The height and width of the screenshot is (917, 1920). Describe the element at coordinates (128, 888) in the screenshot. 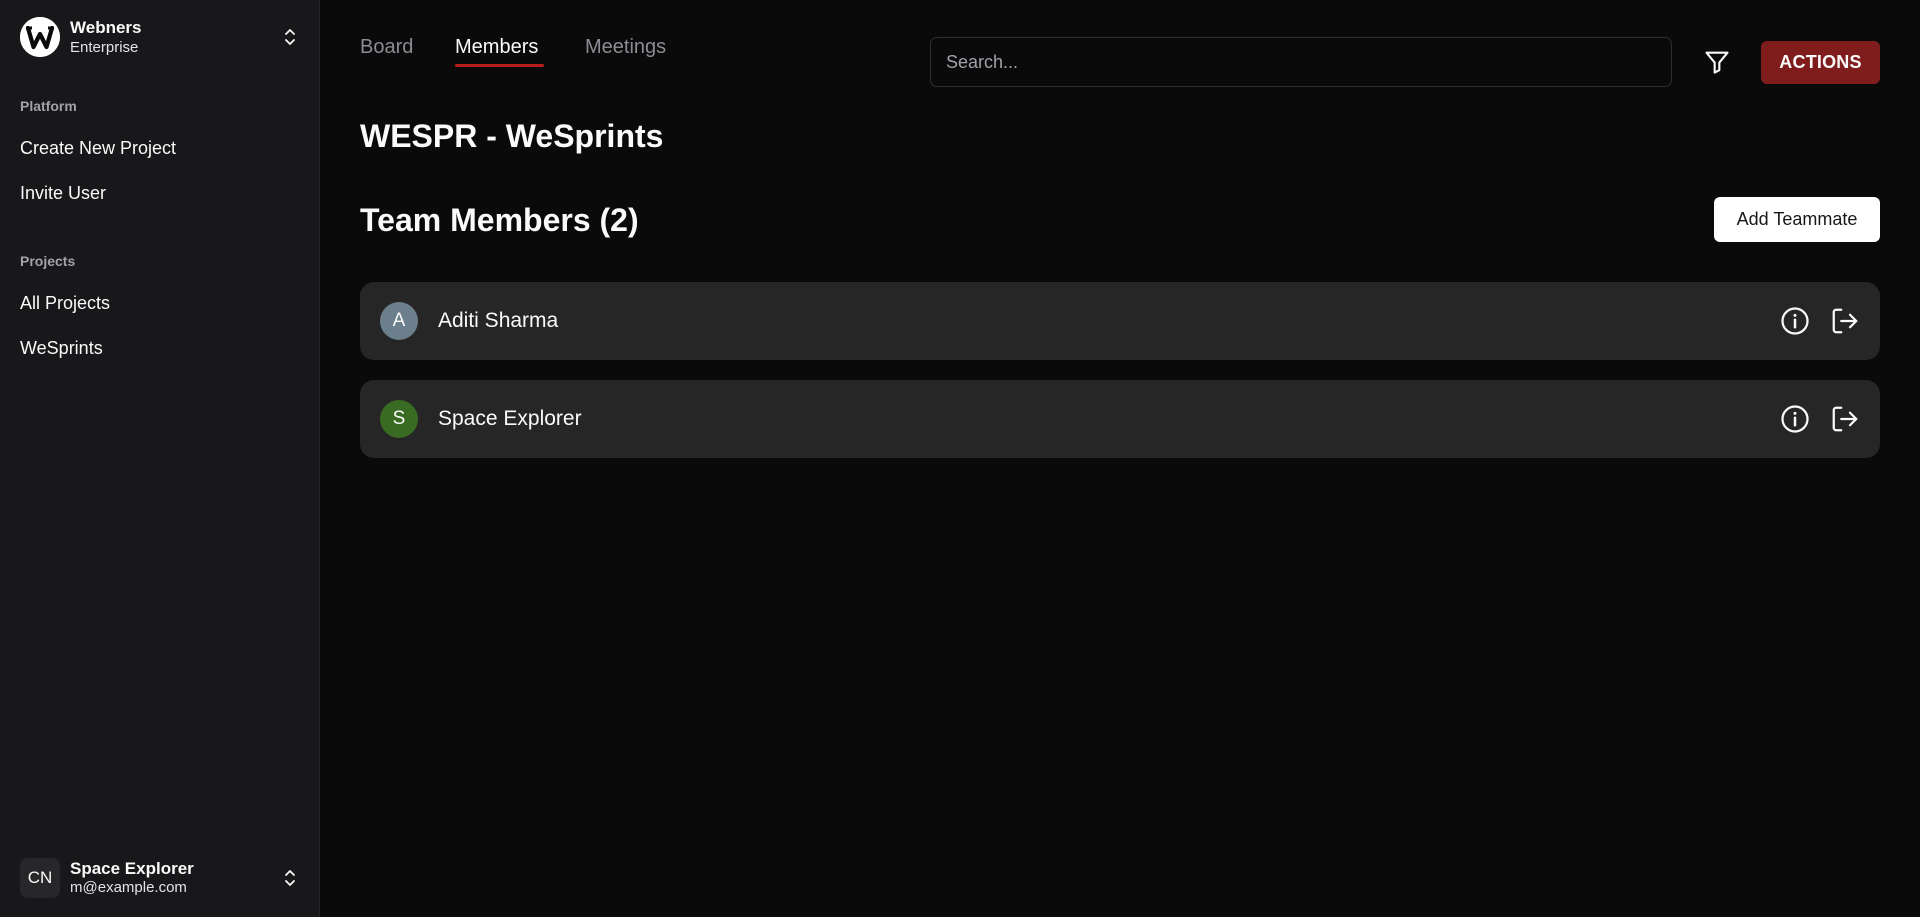

I see `user-email: m@example.com` at that location.